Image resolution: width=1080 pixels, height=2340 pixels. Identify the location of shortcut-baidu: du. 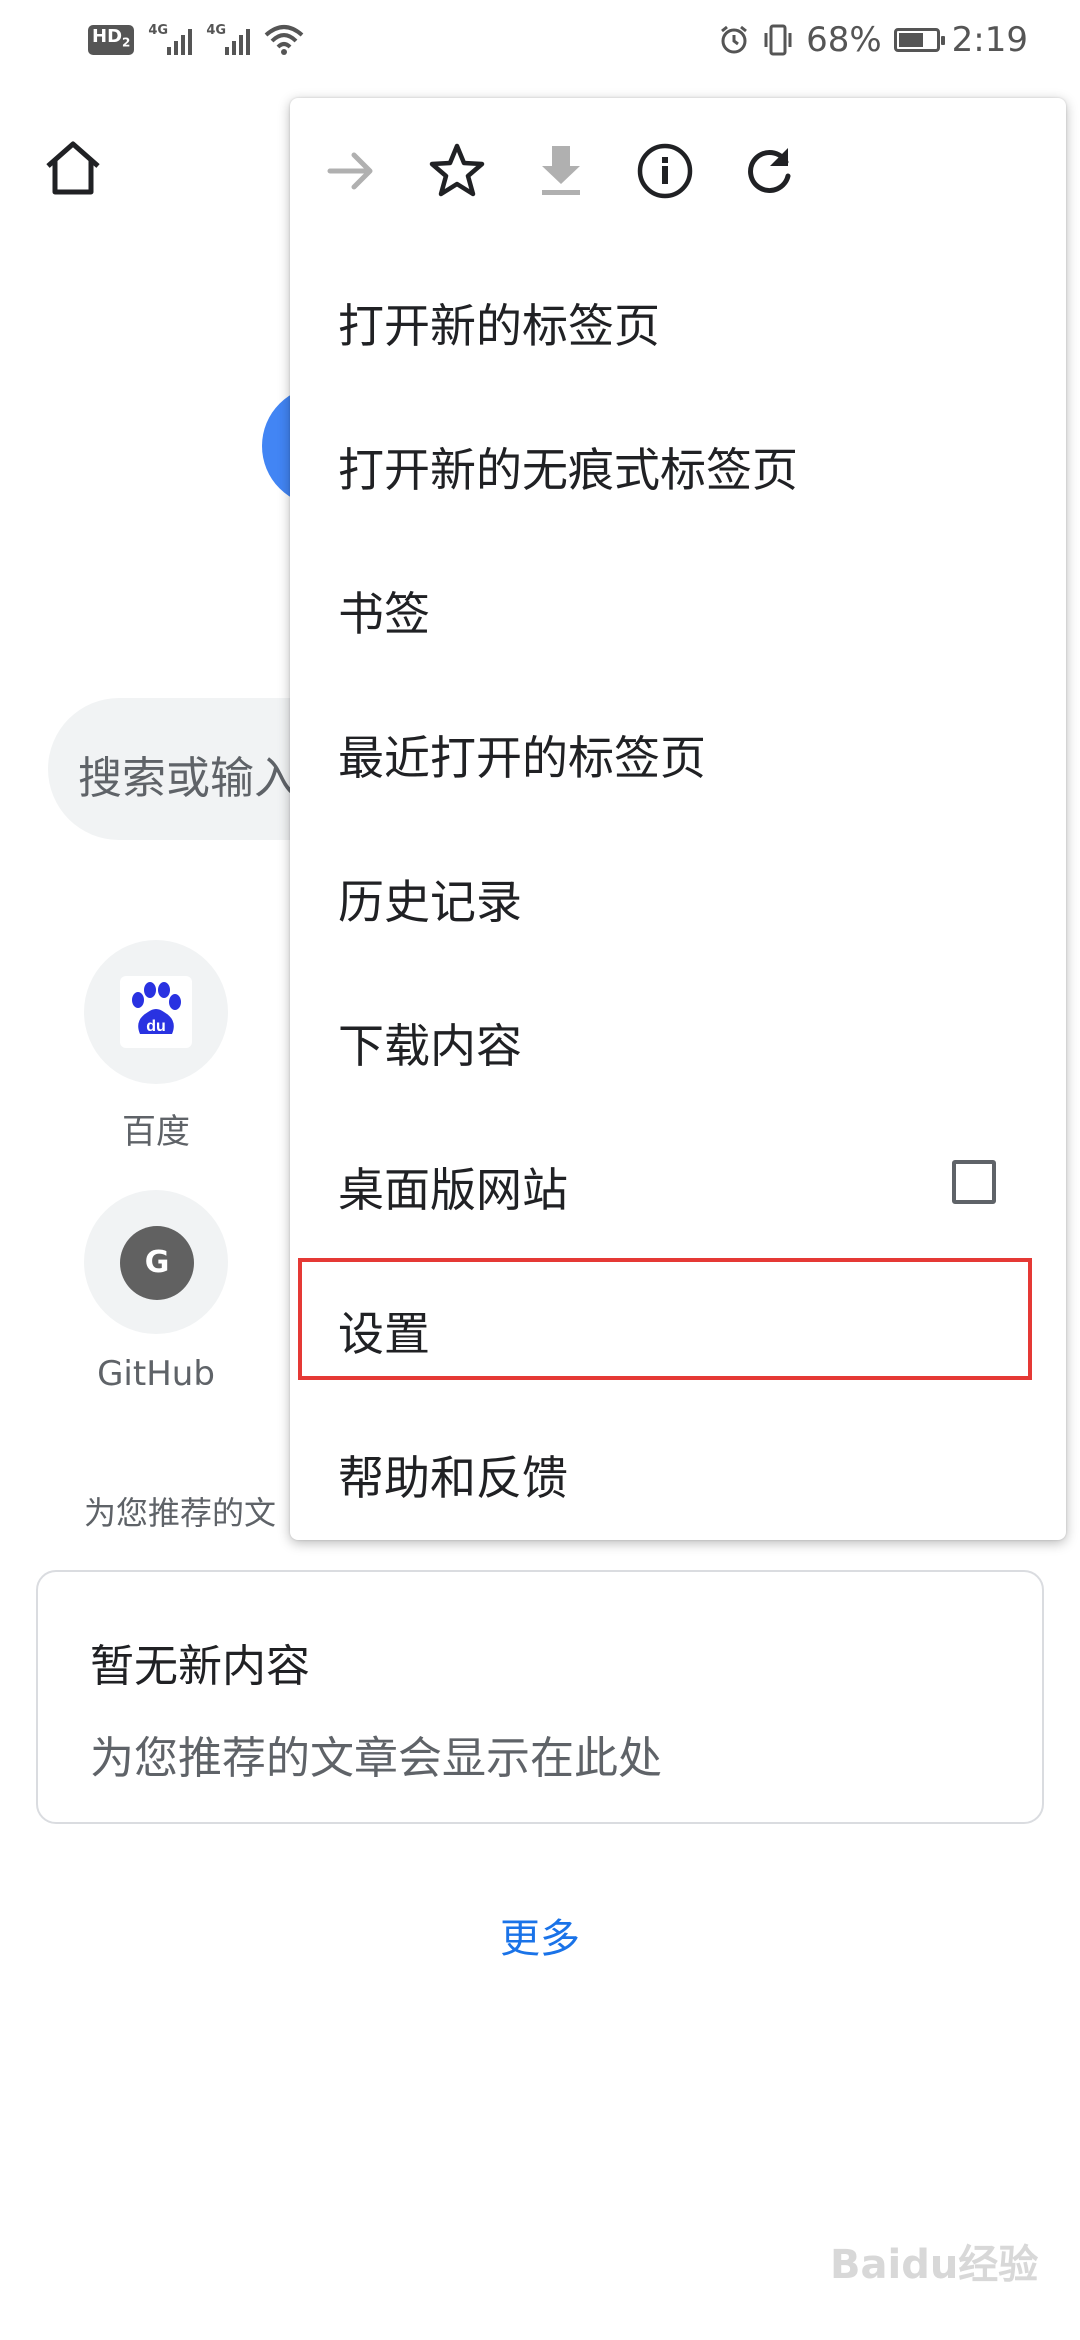
(156, 1012).